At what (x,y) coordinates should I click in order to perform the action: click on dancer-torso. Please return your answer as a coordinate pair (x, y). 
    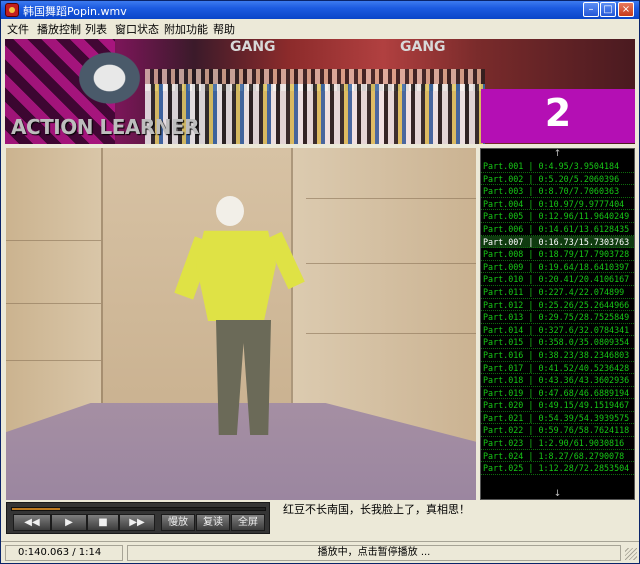
    Looking at the image, I should click on (236, 275).